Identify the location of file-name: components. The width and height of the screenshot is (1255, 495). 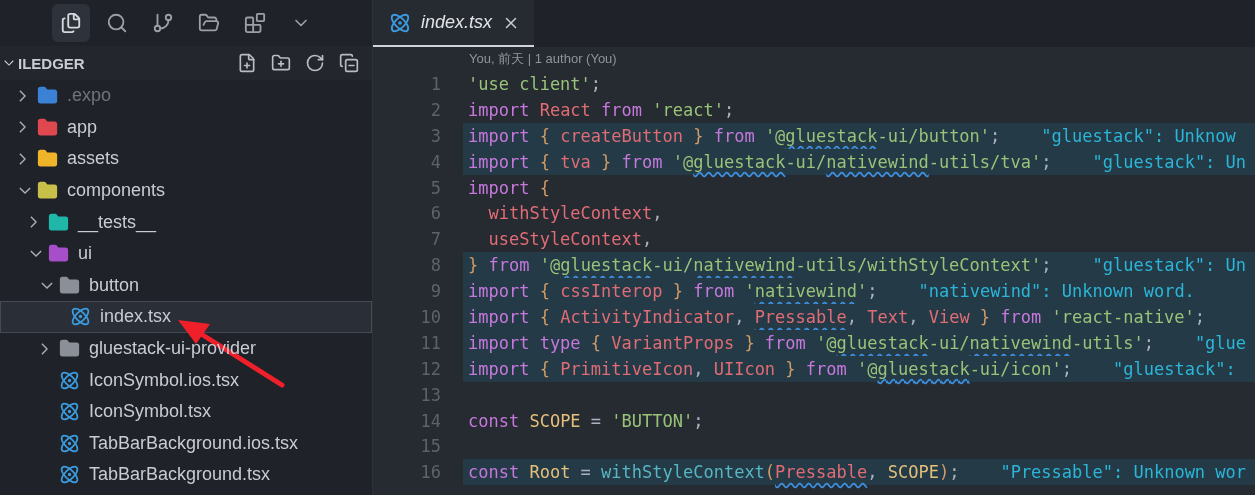
(116, 191).